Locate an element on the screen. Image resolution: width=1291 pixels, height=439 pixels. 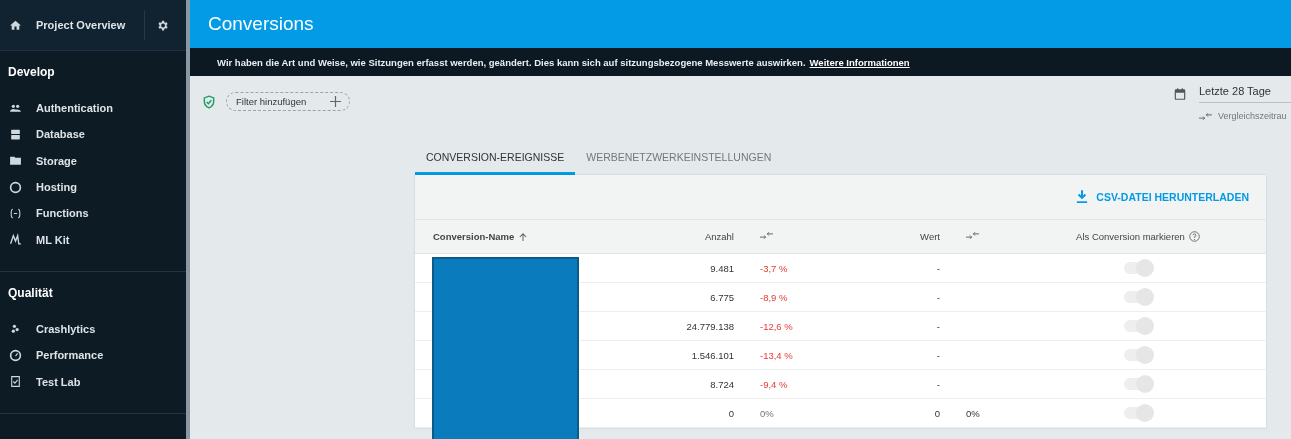
table-cell: 6.775 is located at coordinates (722, 297).